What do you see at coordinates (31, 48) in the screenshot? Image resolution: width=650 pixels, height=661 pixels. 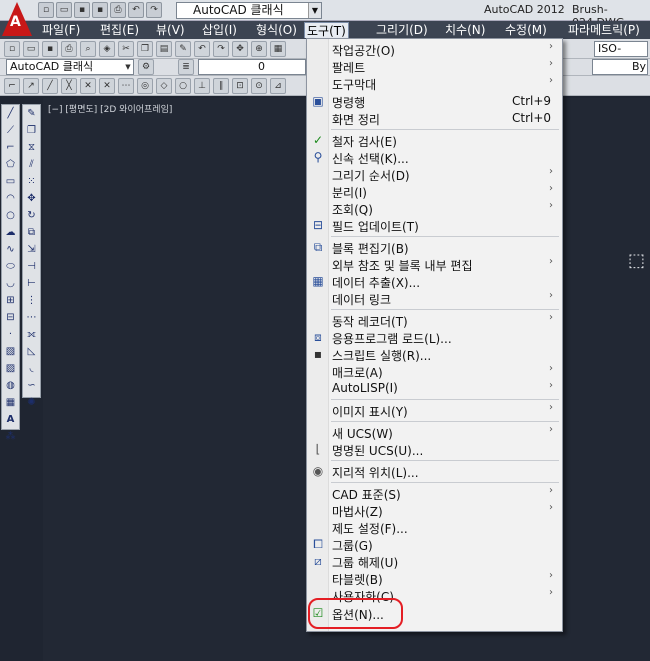 I see `open-icon: ▭` at bounding box center [31, 48].